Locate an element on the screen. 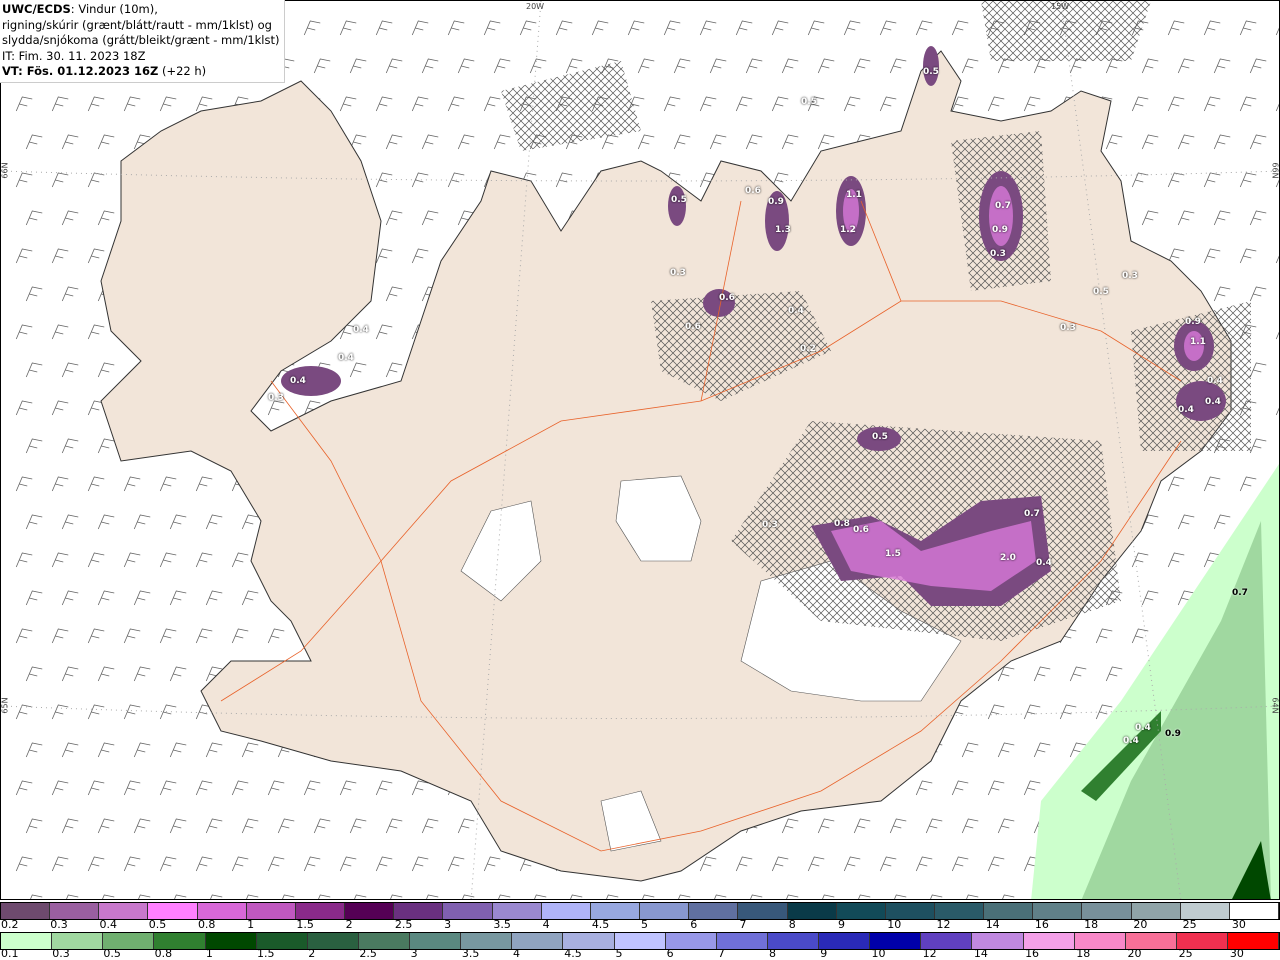 The height and width of the screenshot is (960, 1280). precip-value-label: 1.2 is located at coordinates (848, 230).